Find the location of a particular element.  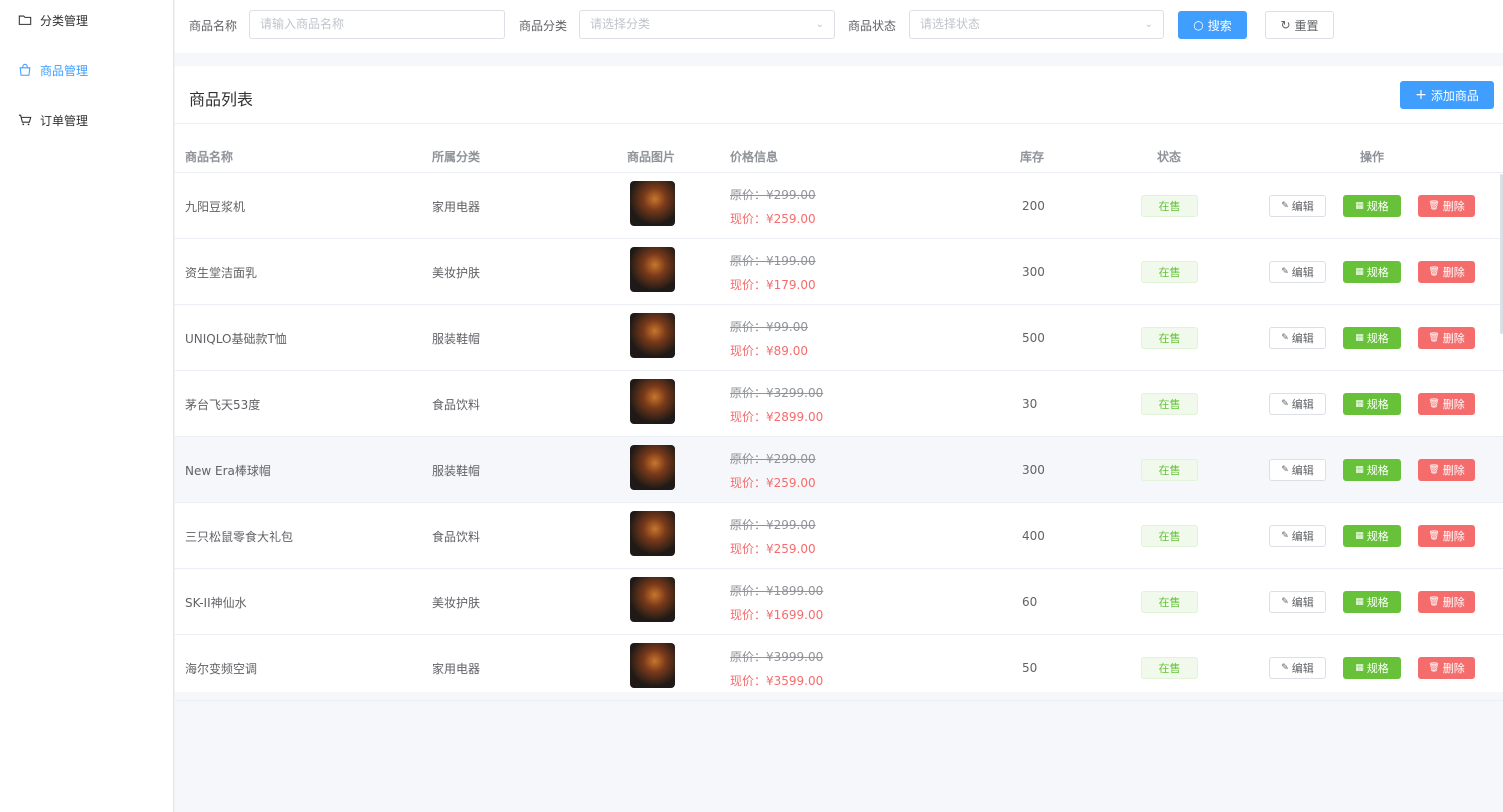

stock-cell: 500 is located at coordinates (1033, 338).